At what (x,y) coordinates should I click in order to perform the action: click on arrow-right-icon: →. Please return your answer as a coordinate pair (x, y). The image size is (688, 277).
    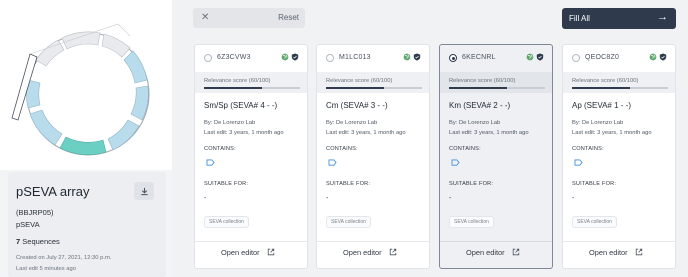
    Looking at the image, I should click on (662, 17).